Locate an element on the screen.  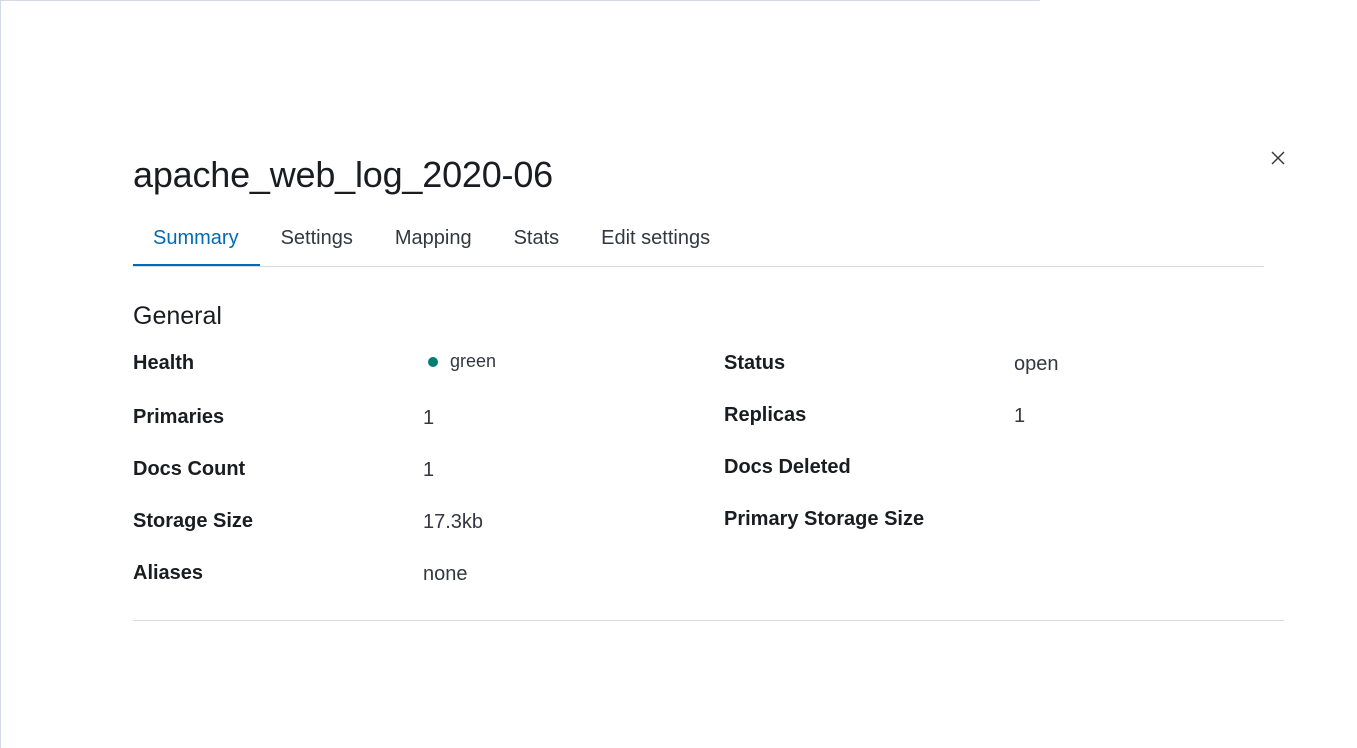
storage-size-value: 17.3kb is located at coordinates (453, 522).